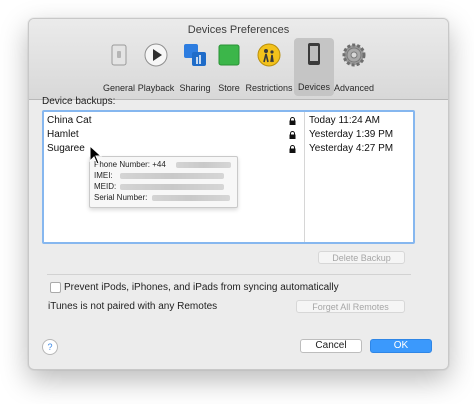  What do you see at coordinates (203, 165) in the screenshot?
I see `redacted-phone` at bounding box center [203, 165].